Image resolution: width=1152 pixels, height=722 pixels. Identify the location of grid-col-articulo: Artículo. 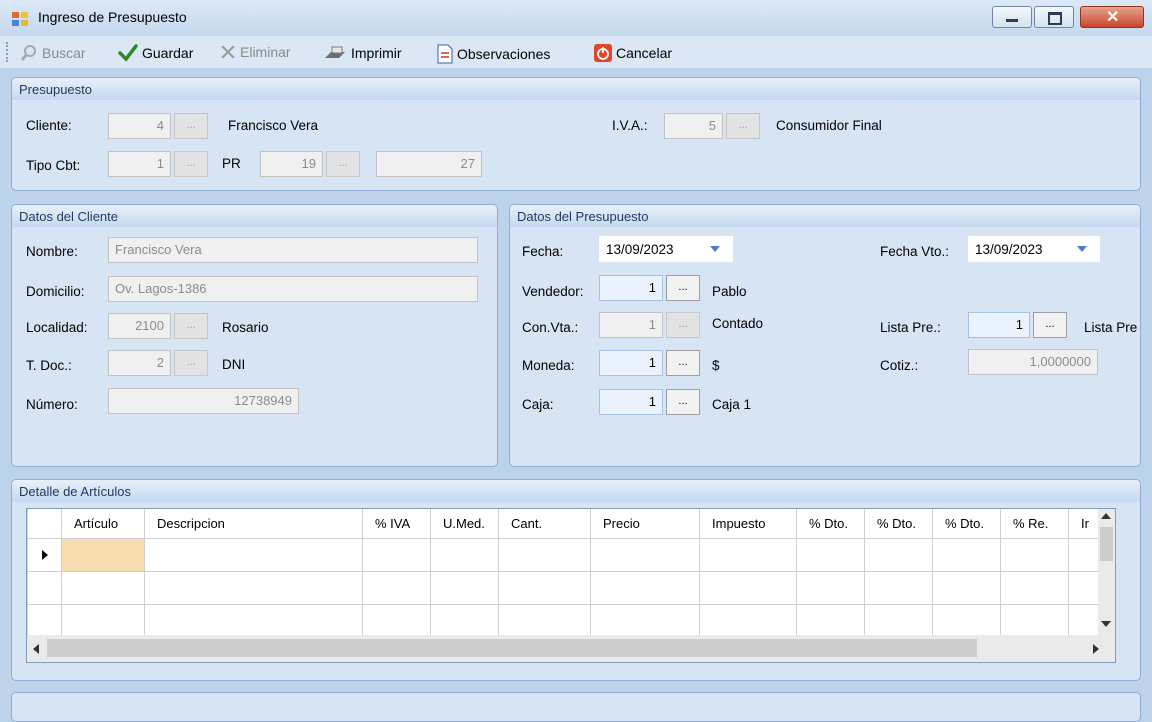
(103, 524).